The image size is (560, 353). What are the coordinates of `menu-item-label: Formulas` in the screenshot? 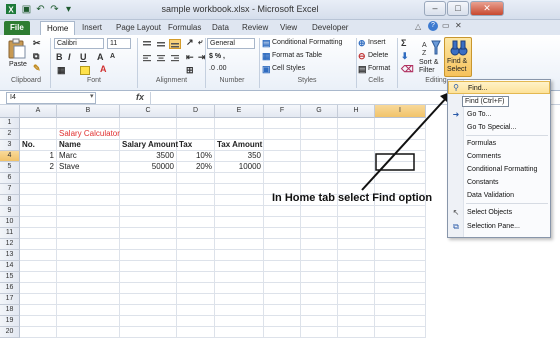 It's located at (482, 143).